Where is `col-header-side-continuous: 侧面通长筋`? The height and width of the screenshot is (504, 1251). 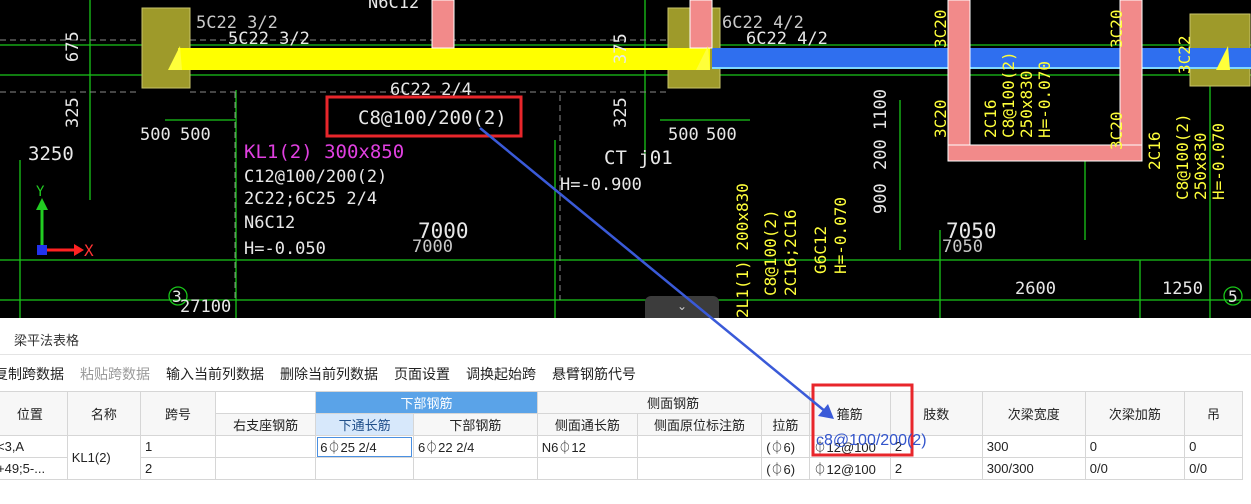 col-header-side-continuous: 侧面通长筋 is located at coordinates (587, 424).